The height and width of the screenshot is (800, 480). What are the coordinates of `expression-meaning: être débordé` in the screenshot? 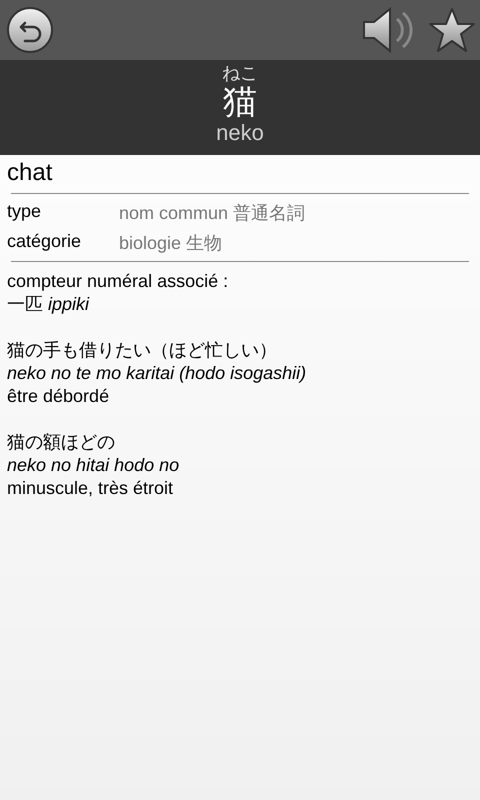 It's located at (58, 396).